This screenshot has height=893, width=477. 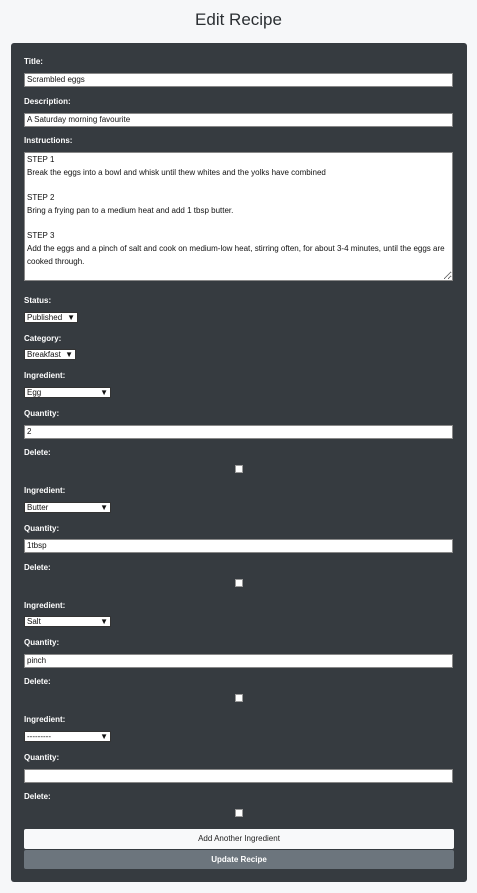 I want to click on ingredient-select: --------- ▼, so click(x=67, y=736).